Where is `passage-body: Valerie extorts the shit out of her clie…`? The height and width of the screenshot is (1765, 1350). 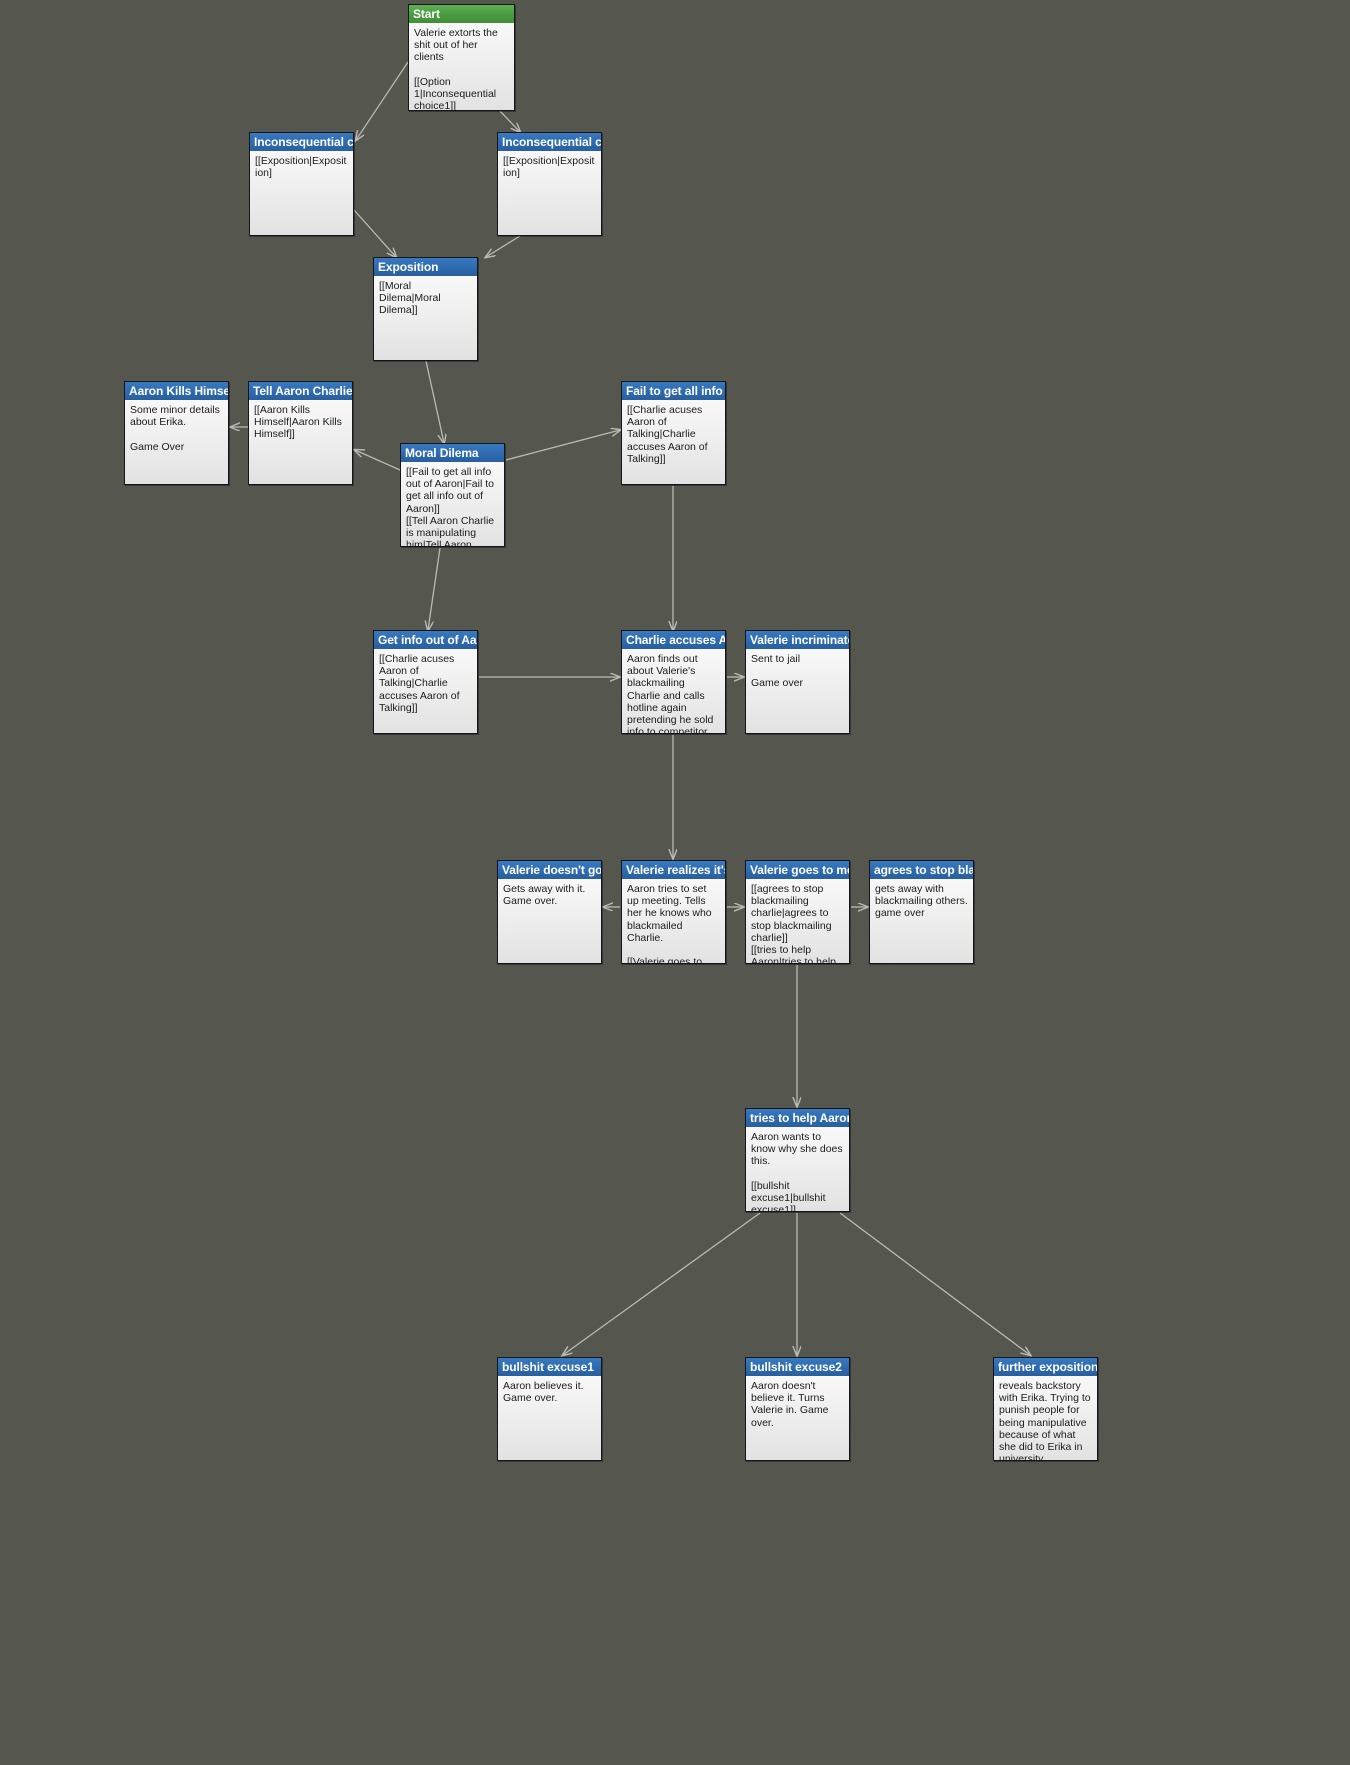 passage-body: Valerie extorts the shit out of her clie… is located at coordinates (456, 69).